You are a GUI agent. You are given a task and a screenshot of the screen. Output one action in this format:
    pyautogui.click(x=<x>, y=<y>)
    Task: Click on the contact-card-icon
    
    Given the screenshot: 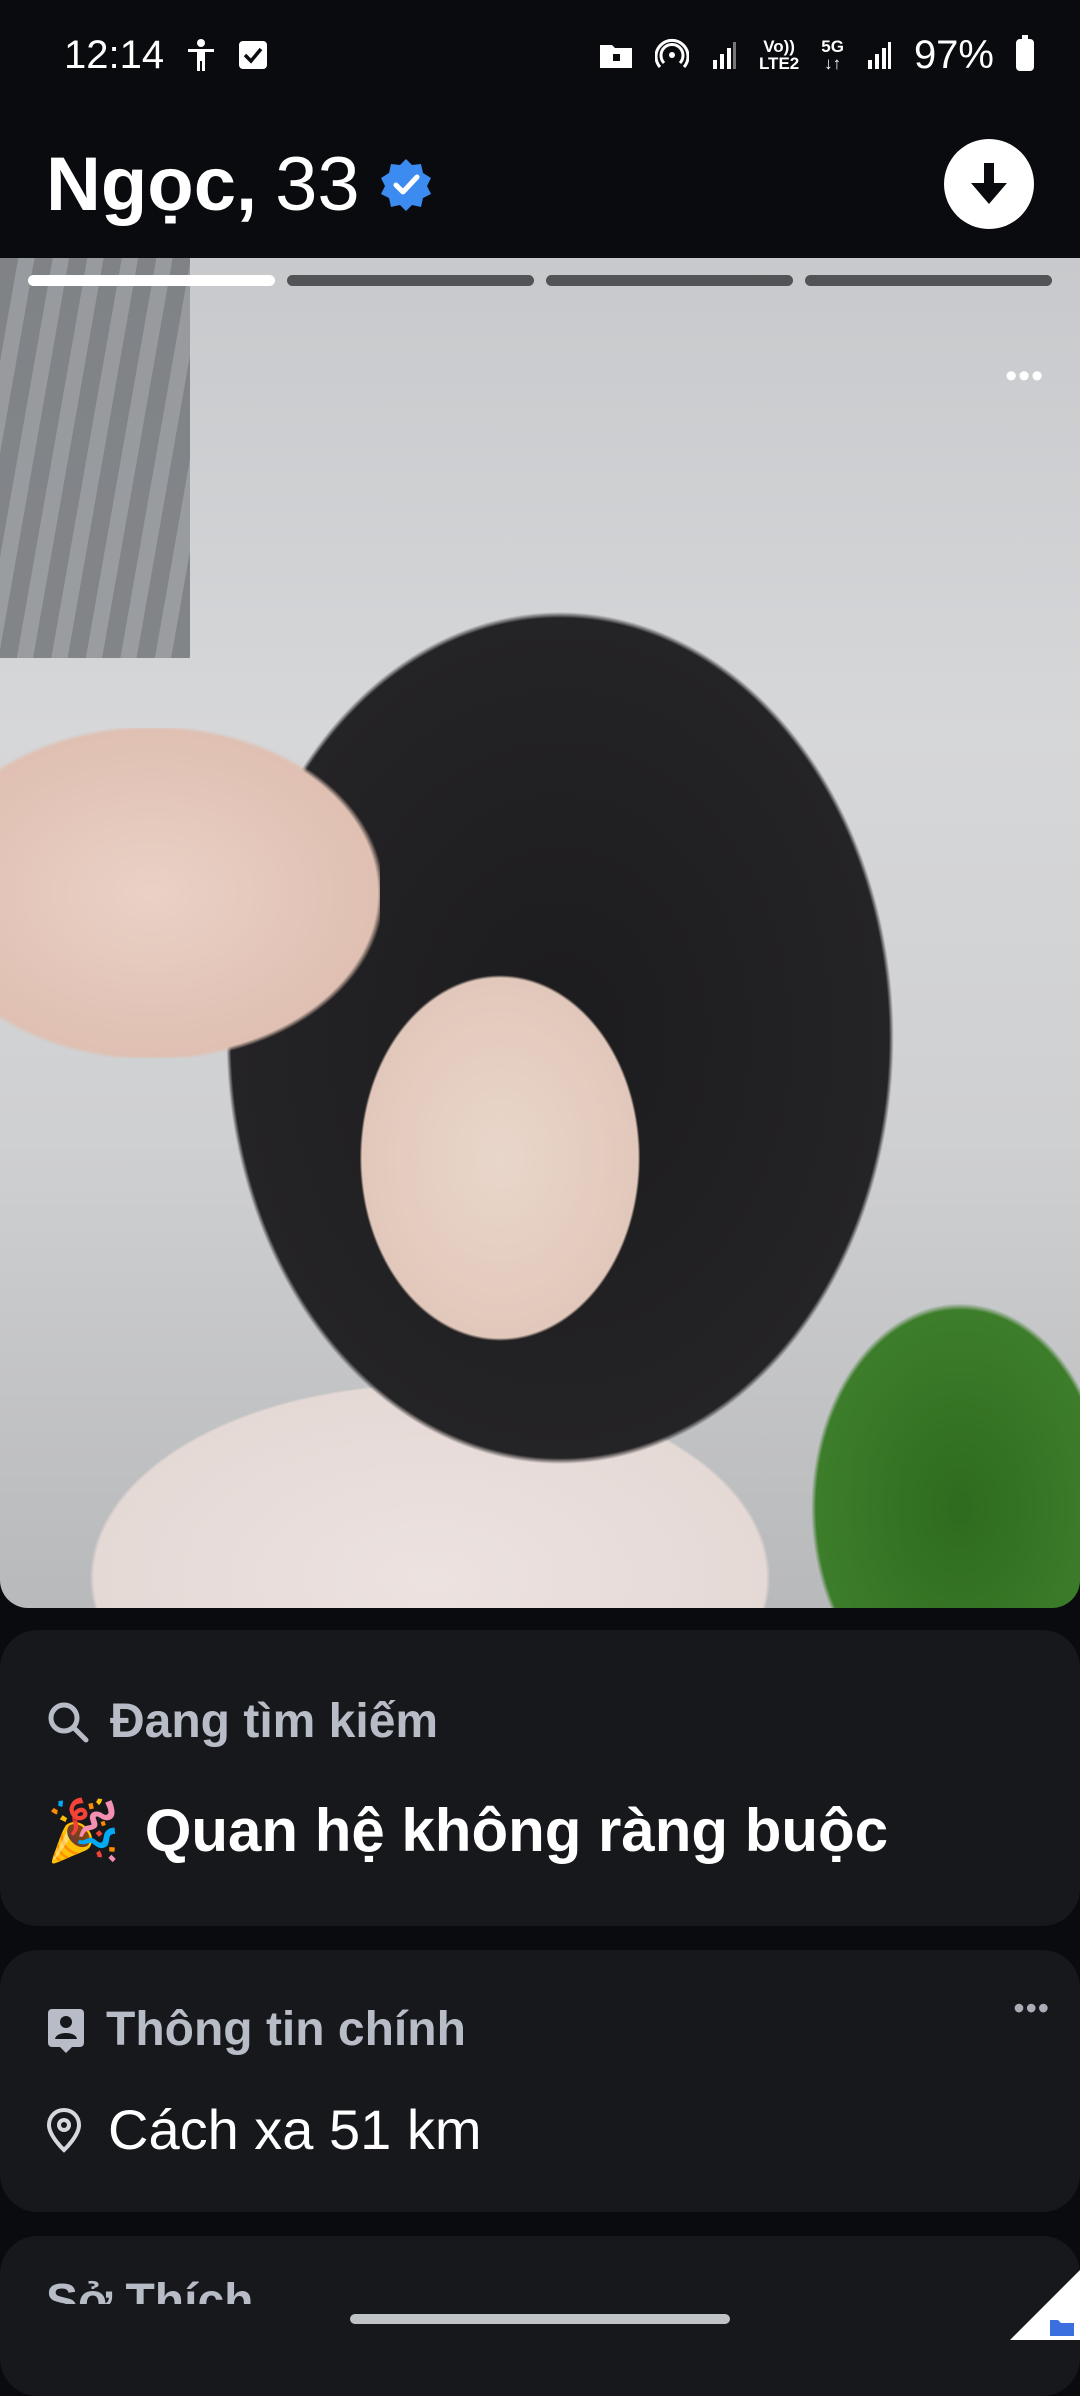 What is the action you would take?
    pyautogui.click(x=66, y=2030)
    